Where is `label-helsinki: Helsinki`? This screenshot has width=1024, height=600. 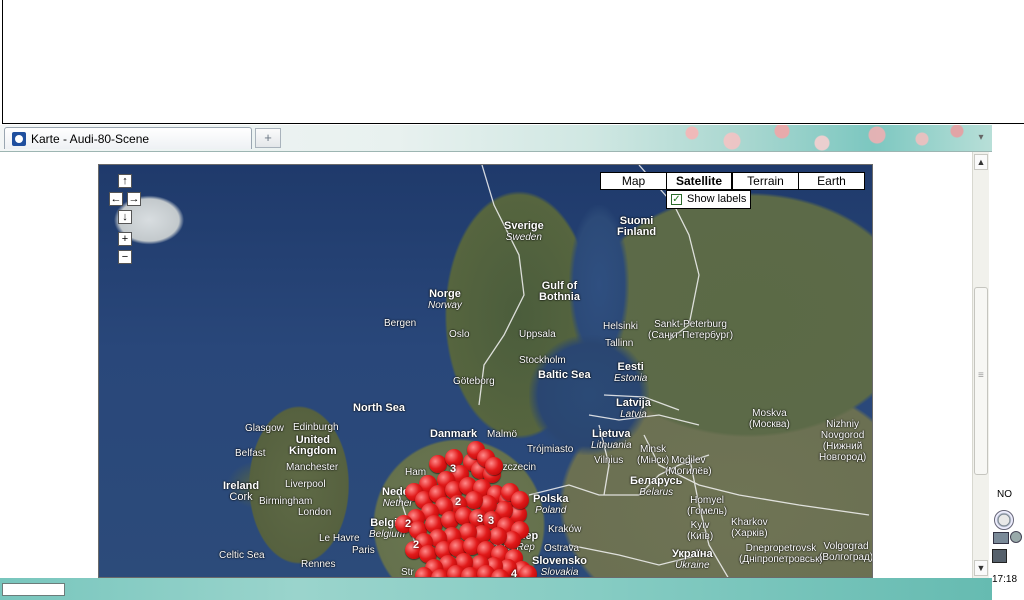 label-helsinki: Helsinki is located at coordinates (621, 326).